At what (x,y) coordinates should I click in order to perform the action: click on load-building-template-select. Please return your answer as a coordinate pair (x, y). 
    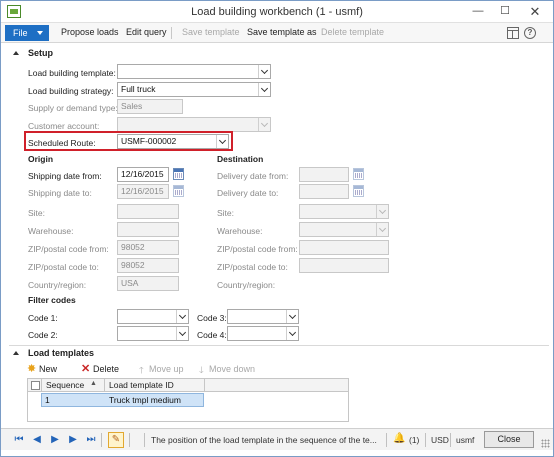
    Looking at the image, I should click on (194, 71).